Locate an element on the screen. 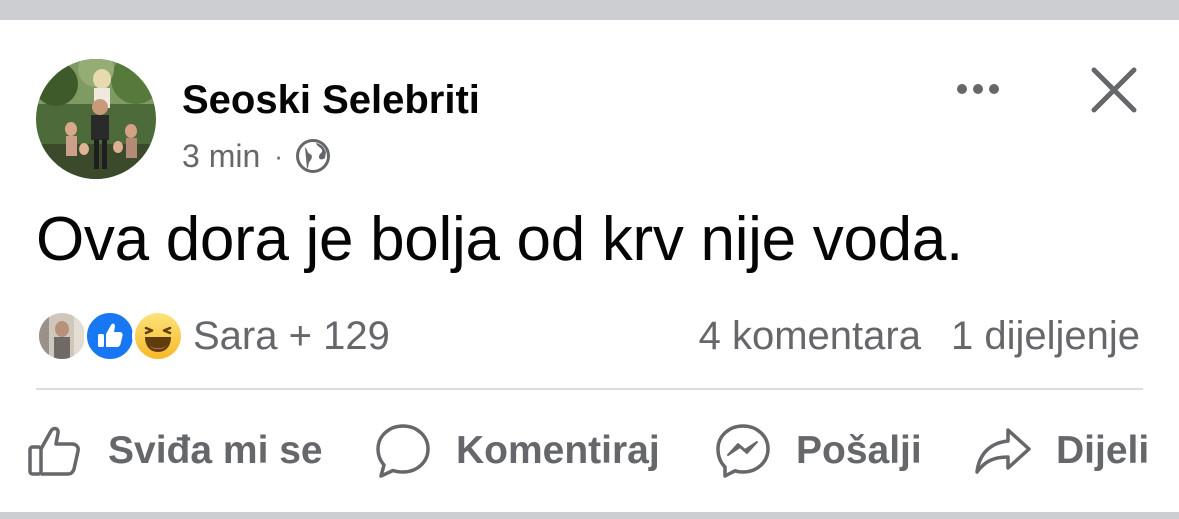 This screenshot has width=1179, height=519. messenger-icon is located at coordinates (743, 451).